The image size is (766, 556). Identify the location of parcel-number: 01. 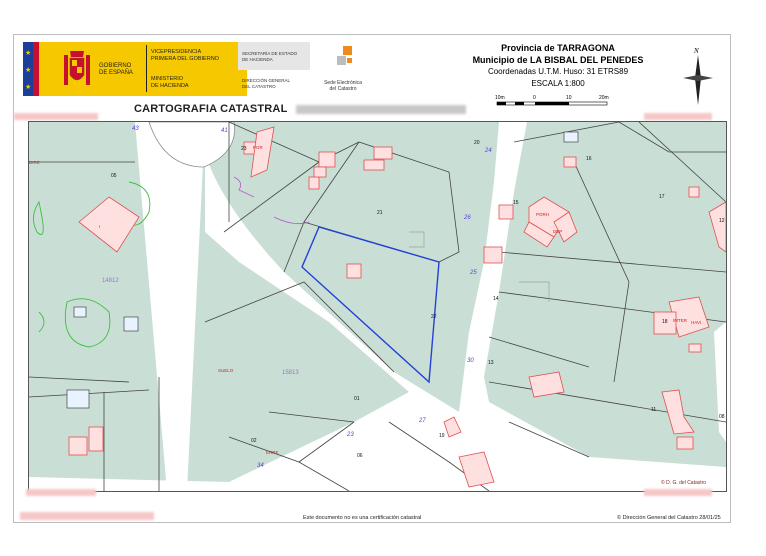
(357, 399).